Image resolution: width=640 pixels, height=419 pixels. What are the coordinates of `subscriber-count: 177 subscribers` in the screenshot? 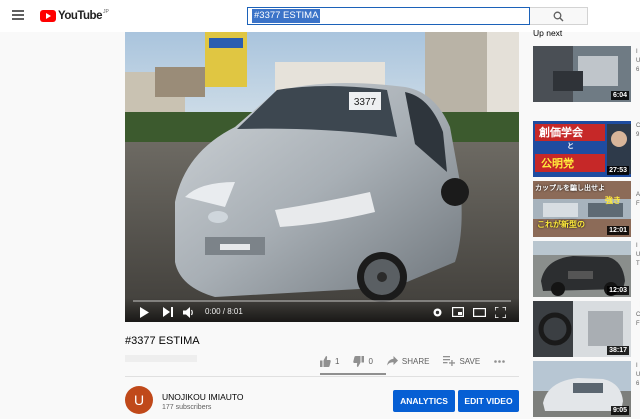 It's located at (187, 407).